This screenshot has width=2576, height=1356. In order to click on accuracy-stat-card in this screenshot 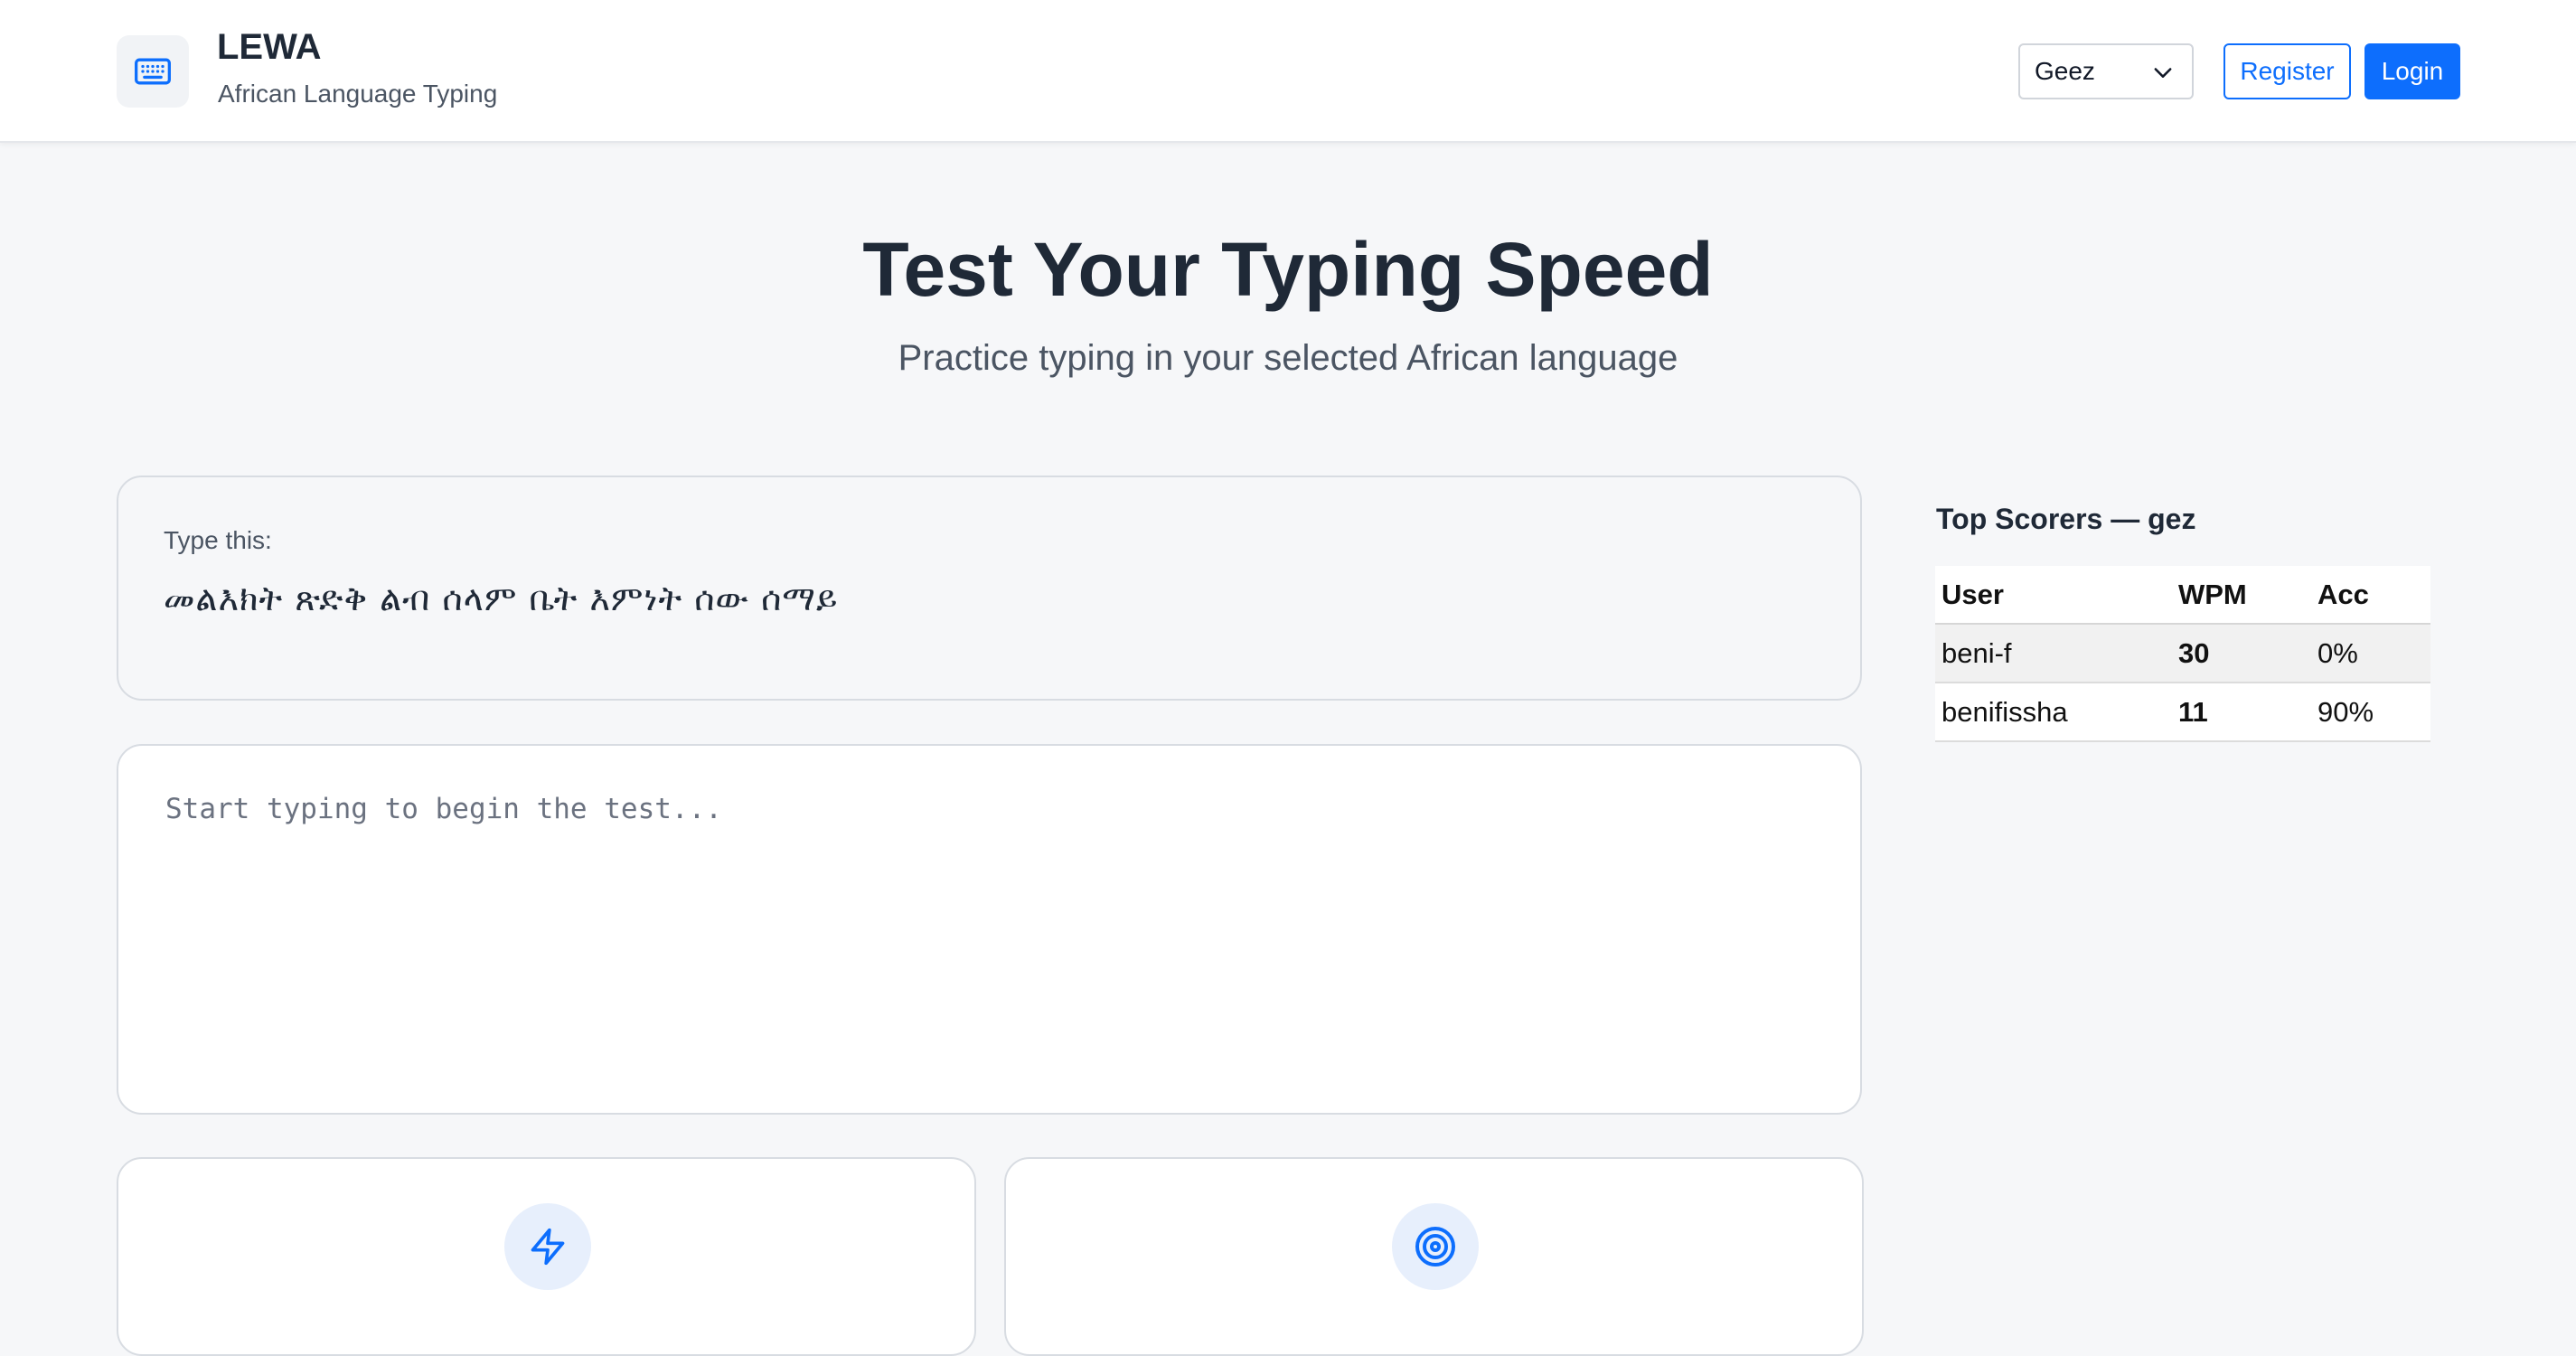, I will do `click(1434, 1256)`.